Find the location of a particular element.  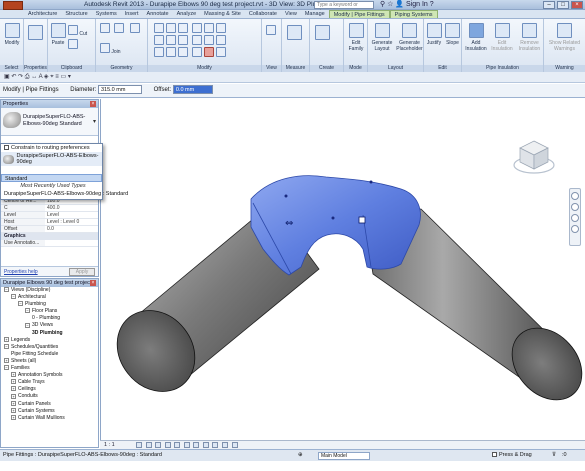

offset-icon is located at coordinates (171, 28).